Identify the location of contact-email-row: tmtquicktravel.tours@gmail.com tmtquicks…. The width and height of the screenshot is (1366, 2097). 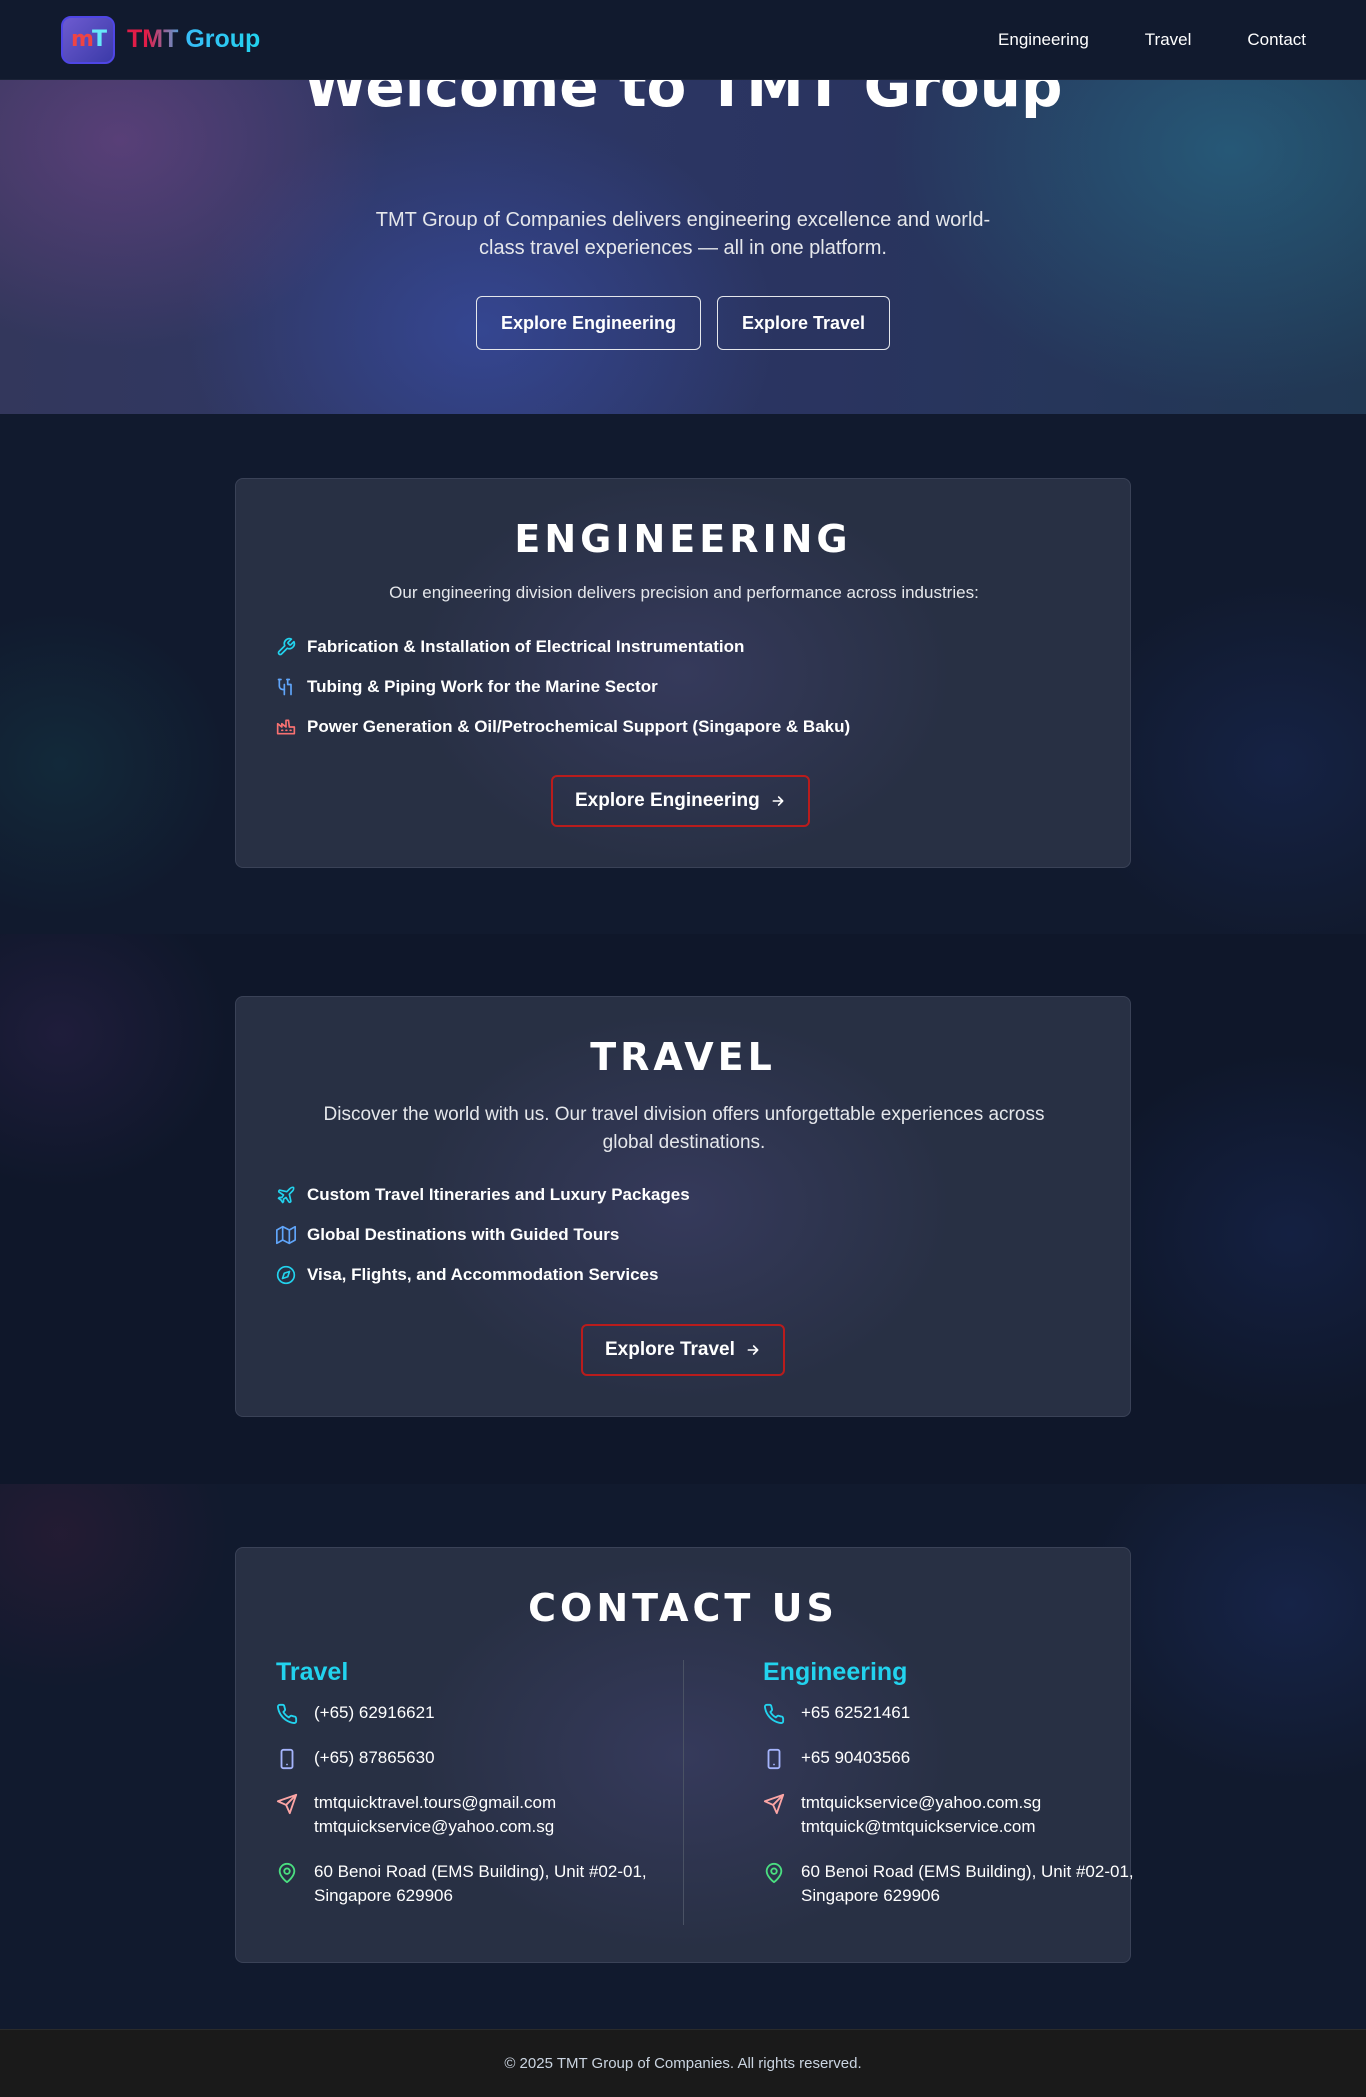
(466, 1815).